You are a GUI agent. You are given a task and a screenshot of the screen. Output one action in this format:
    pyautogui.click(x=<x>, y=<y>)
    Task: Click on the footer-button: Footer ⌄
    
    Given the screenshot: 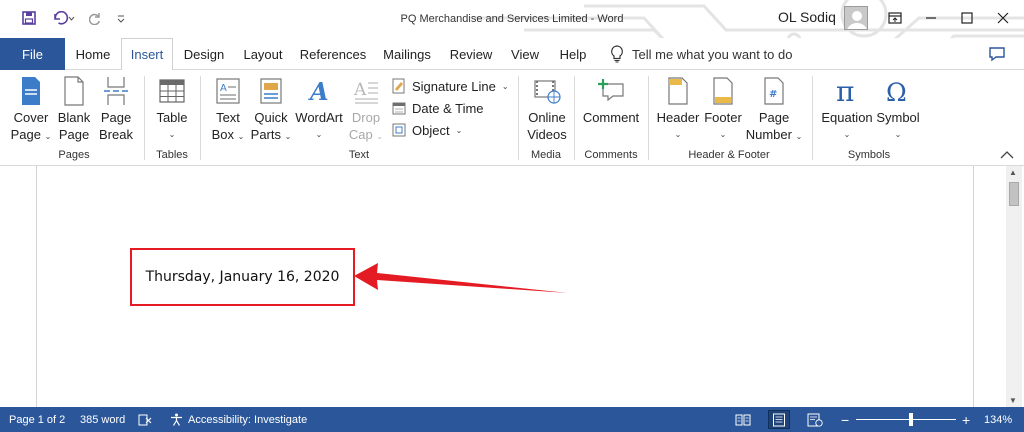 What is the action you would take?
    pyautogui.click(x=723, y=109)
    